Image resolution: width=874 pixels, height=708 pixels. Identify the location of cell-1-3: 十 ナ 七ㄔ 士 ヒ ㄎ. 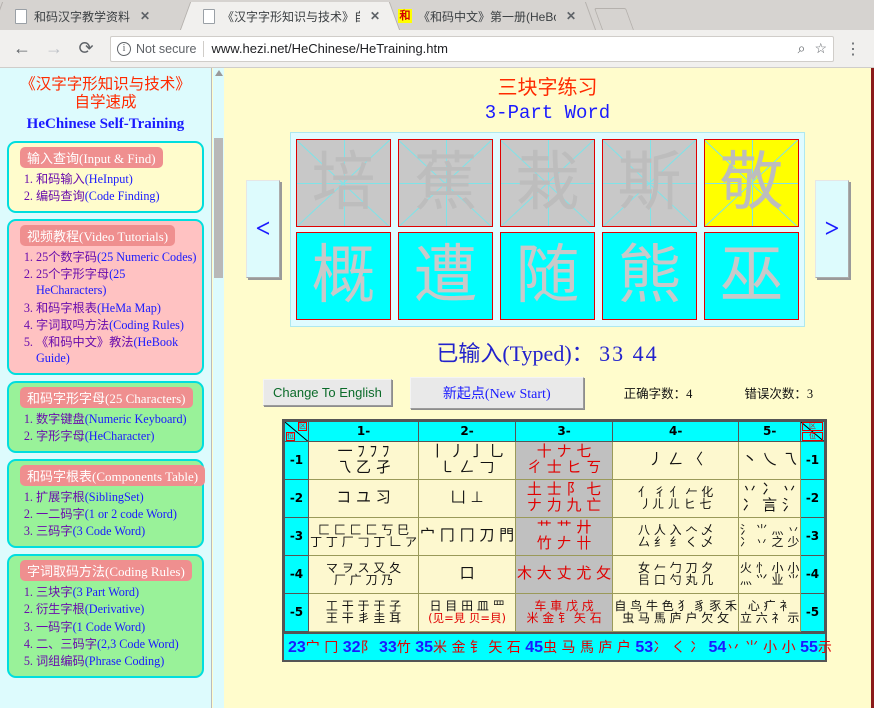
(564, 460).